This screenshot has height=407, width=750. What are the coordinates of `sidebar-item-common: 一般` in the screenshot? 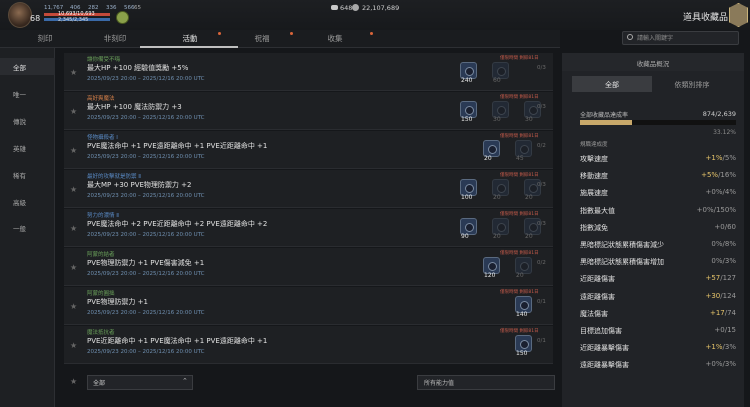 It's located at (19, 228).